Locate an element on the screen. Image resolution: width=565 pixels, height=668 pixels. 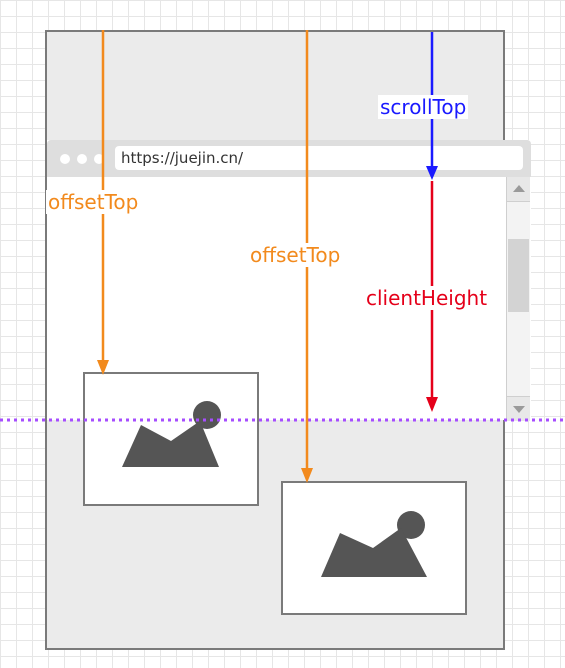
offset-top-label-1: offsetTop is located at coordinates (93, 202).